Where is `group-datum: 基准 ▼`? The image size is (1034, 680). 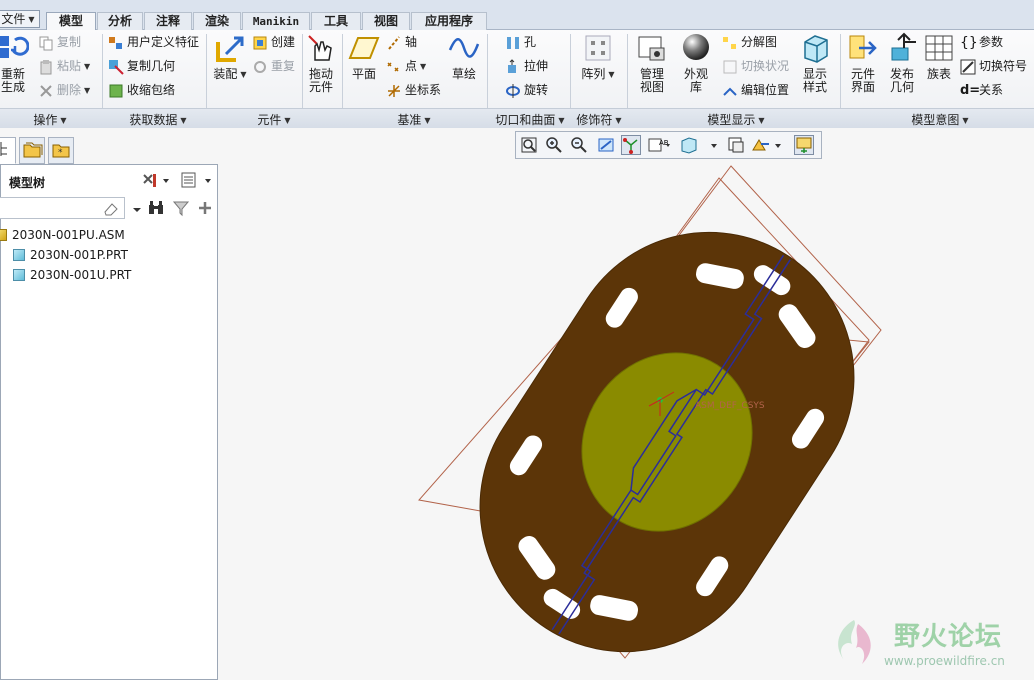 group-datum: 基准 ▼ is located at coordinates (414, 119).